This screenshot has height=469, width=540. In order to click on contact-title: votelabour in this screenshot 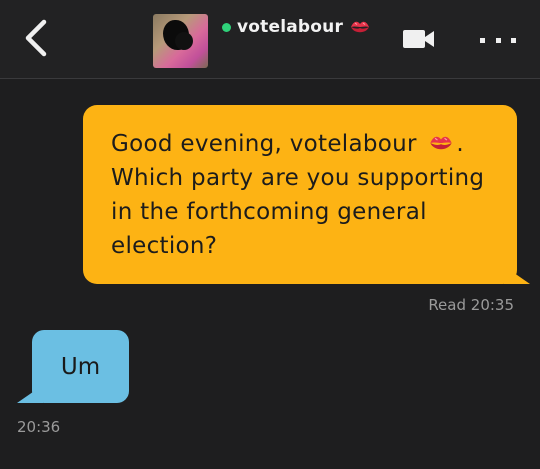, I will do `click(296, 27)`.